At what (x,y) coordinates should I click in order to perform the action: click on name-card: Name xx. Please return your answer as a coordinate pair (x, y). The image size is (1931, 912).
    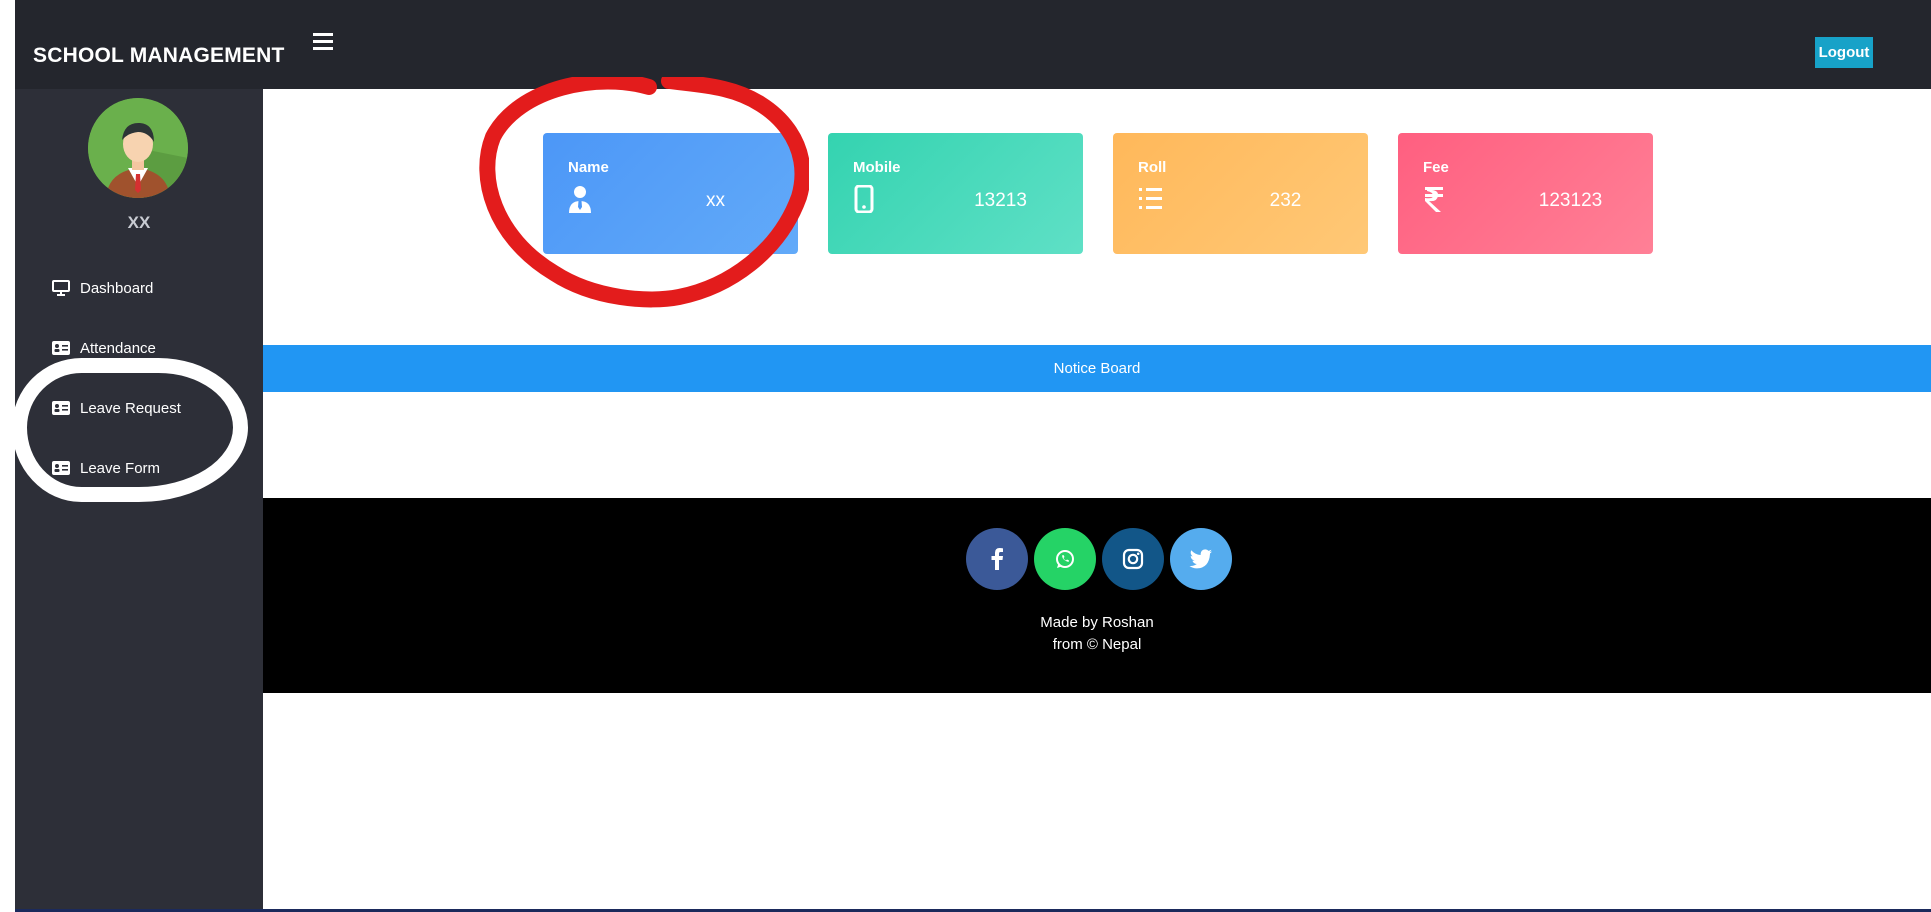
    Looking at the image, I should click on (670, 193).